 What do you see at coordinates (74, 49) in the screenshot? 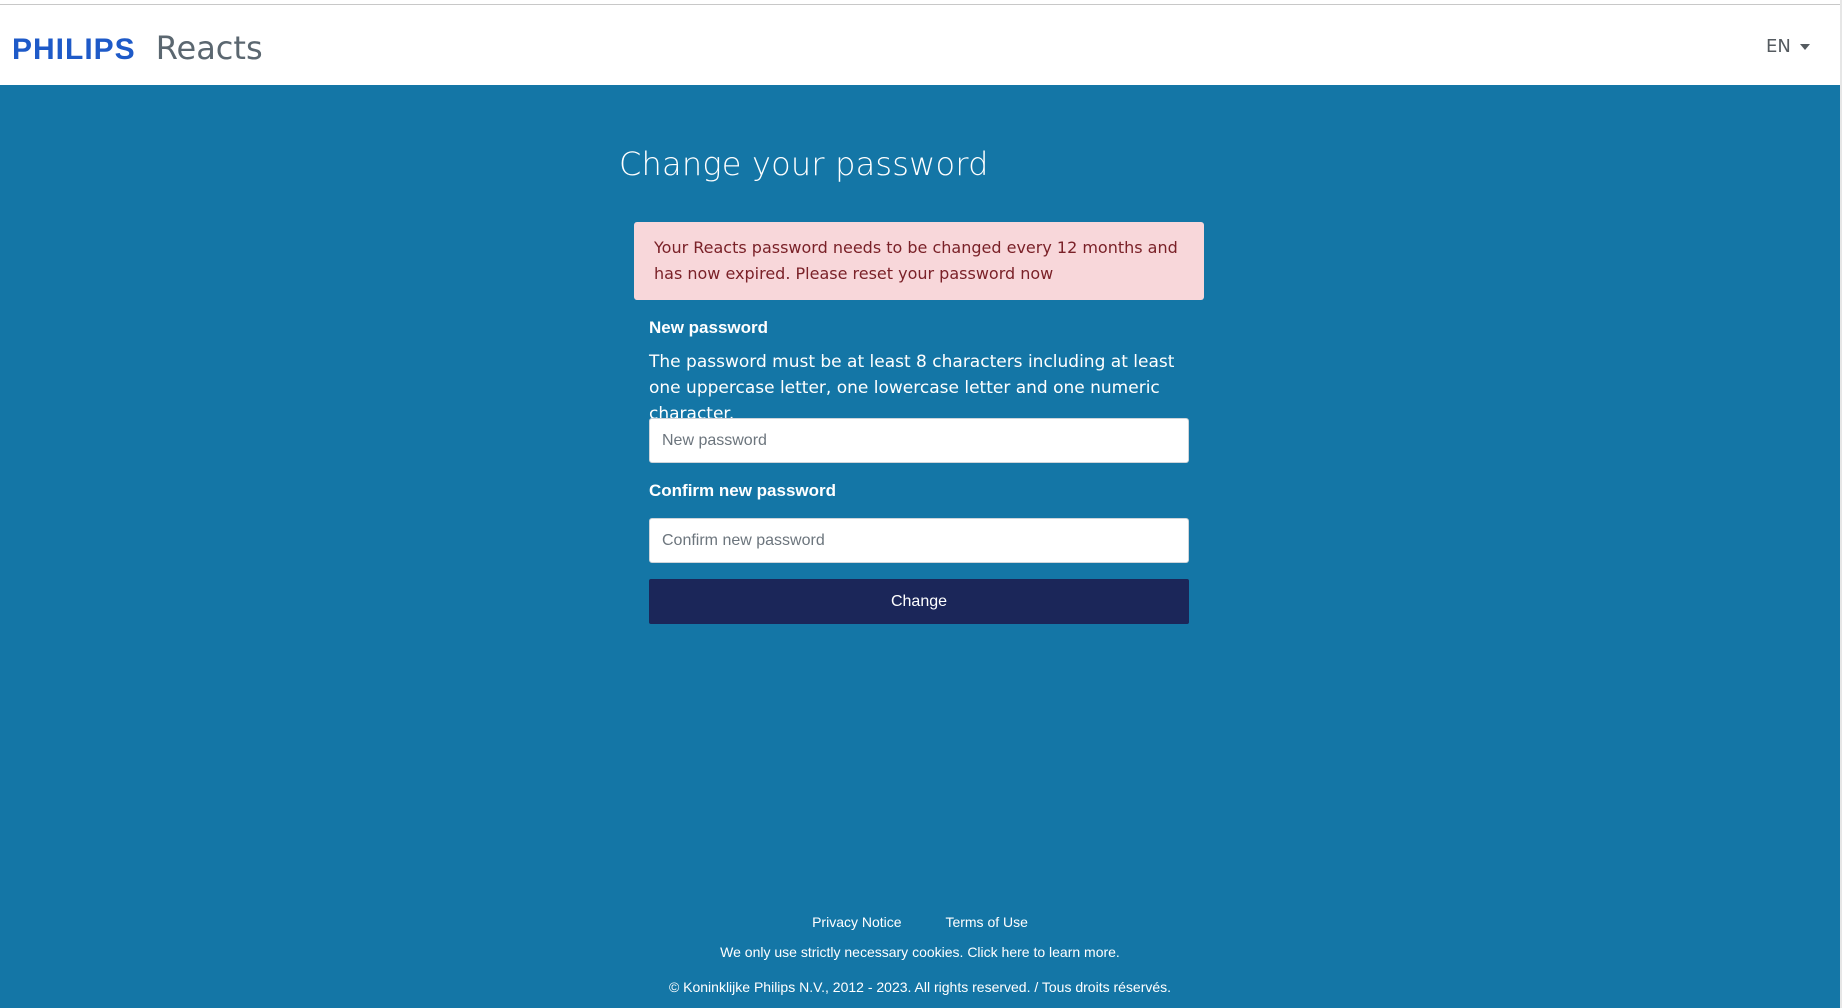
I see `philips-logo: PHILIPS` at bounding box center [74, 49].